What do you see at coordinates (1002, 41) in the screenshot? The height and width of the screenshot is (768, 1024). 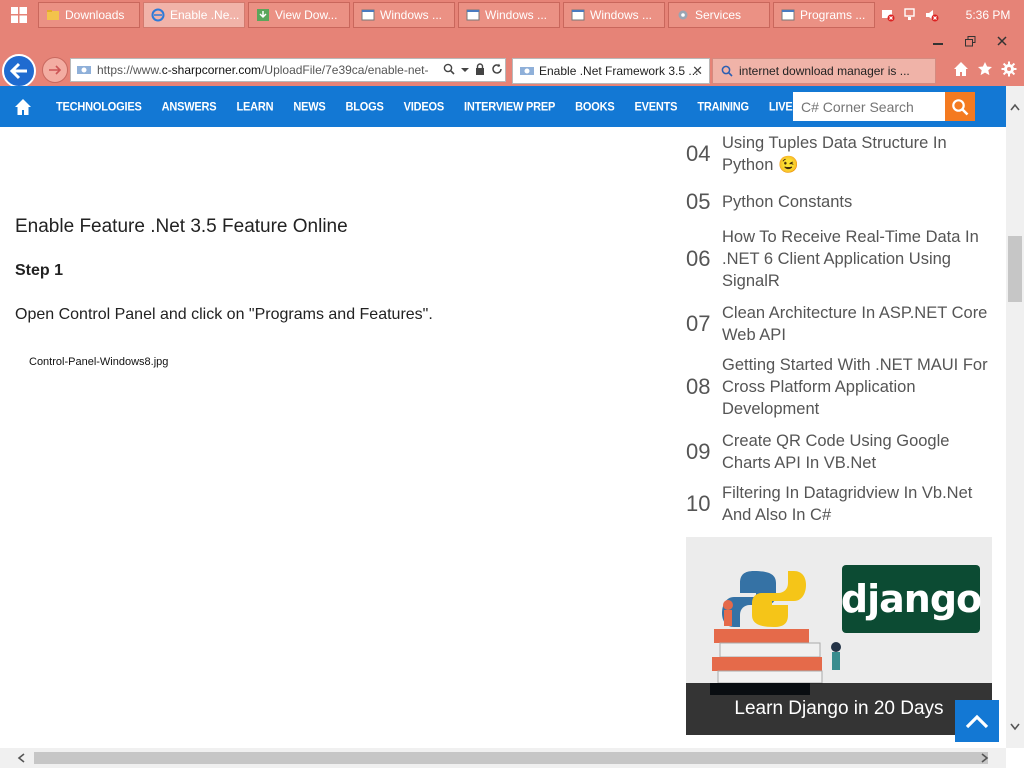 I see `close-window-button` at bounding box center [1002, 41].